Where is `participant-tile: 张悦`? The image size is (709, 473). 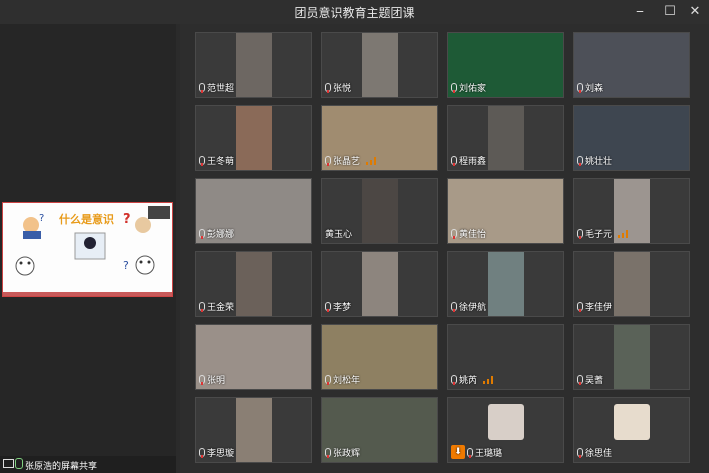
participant-tile: 张悦 is located at coordinates (379, 65).